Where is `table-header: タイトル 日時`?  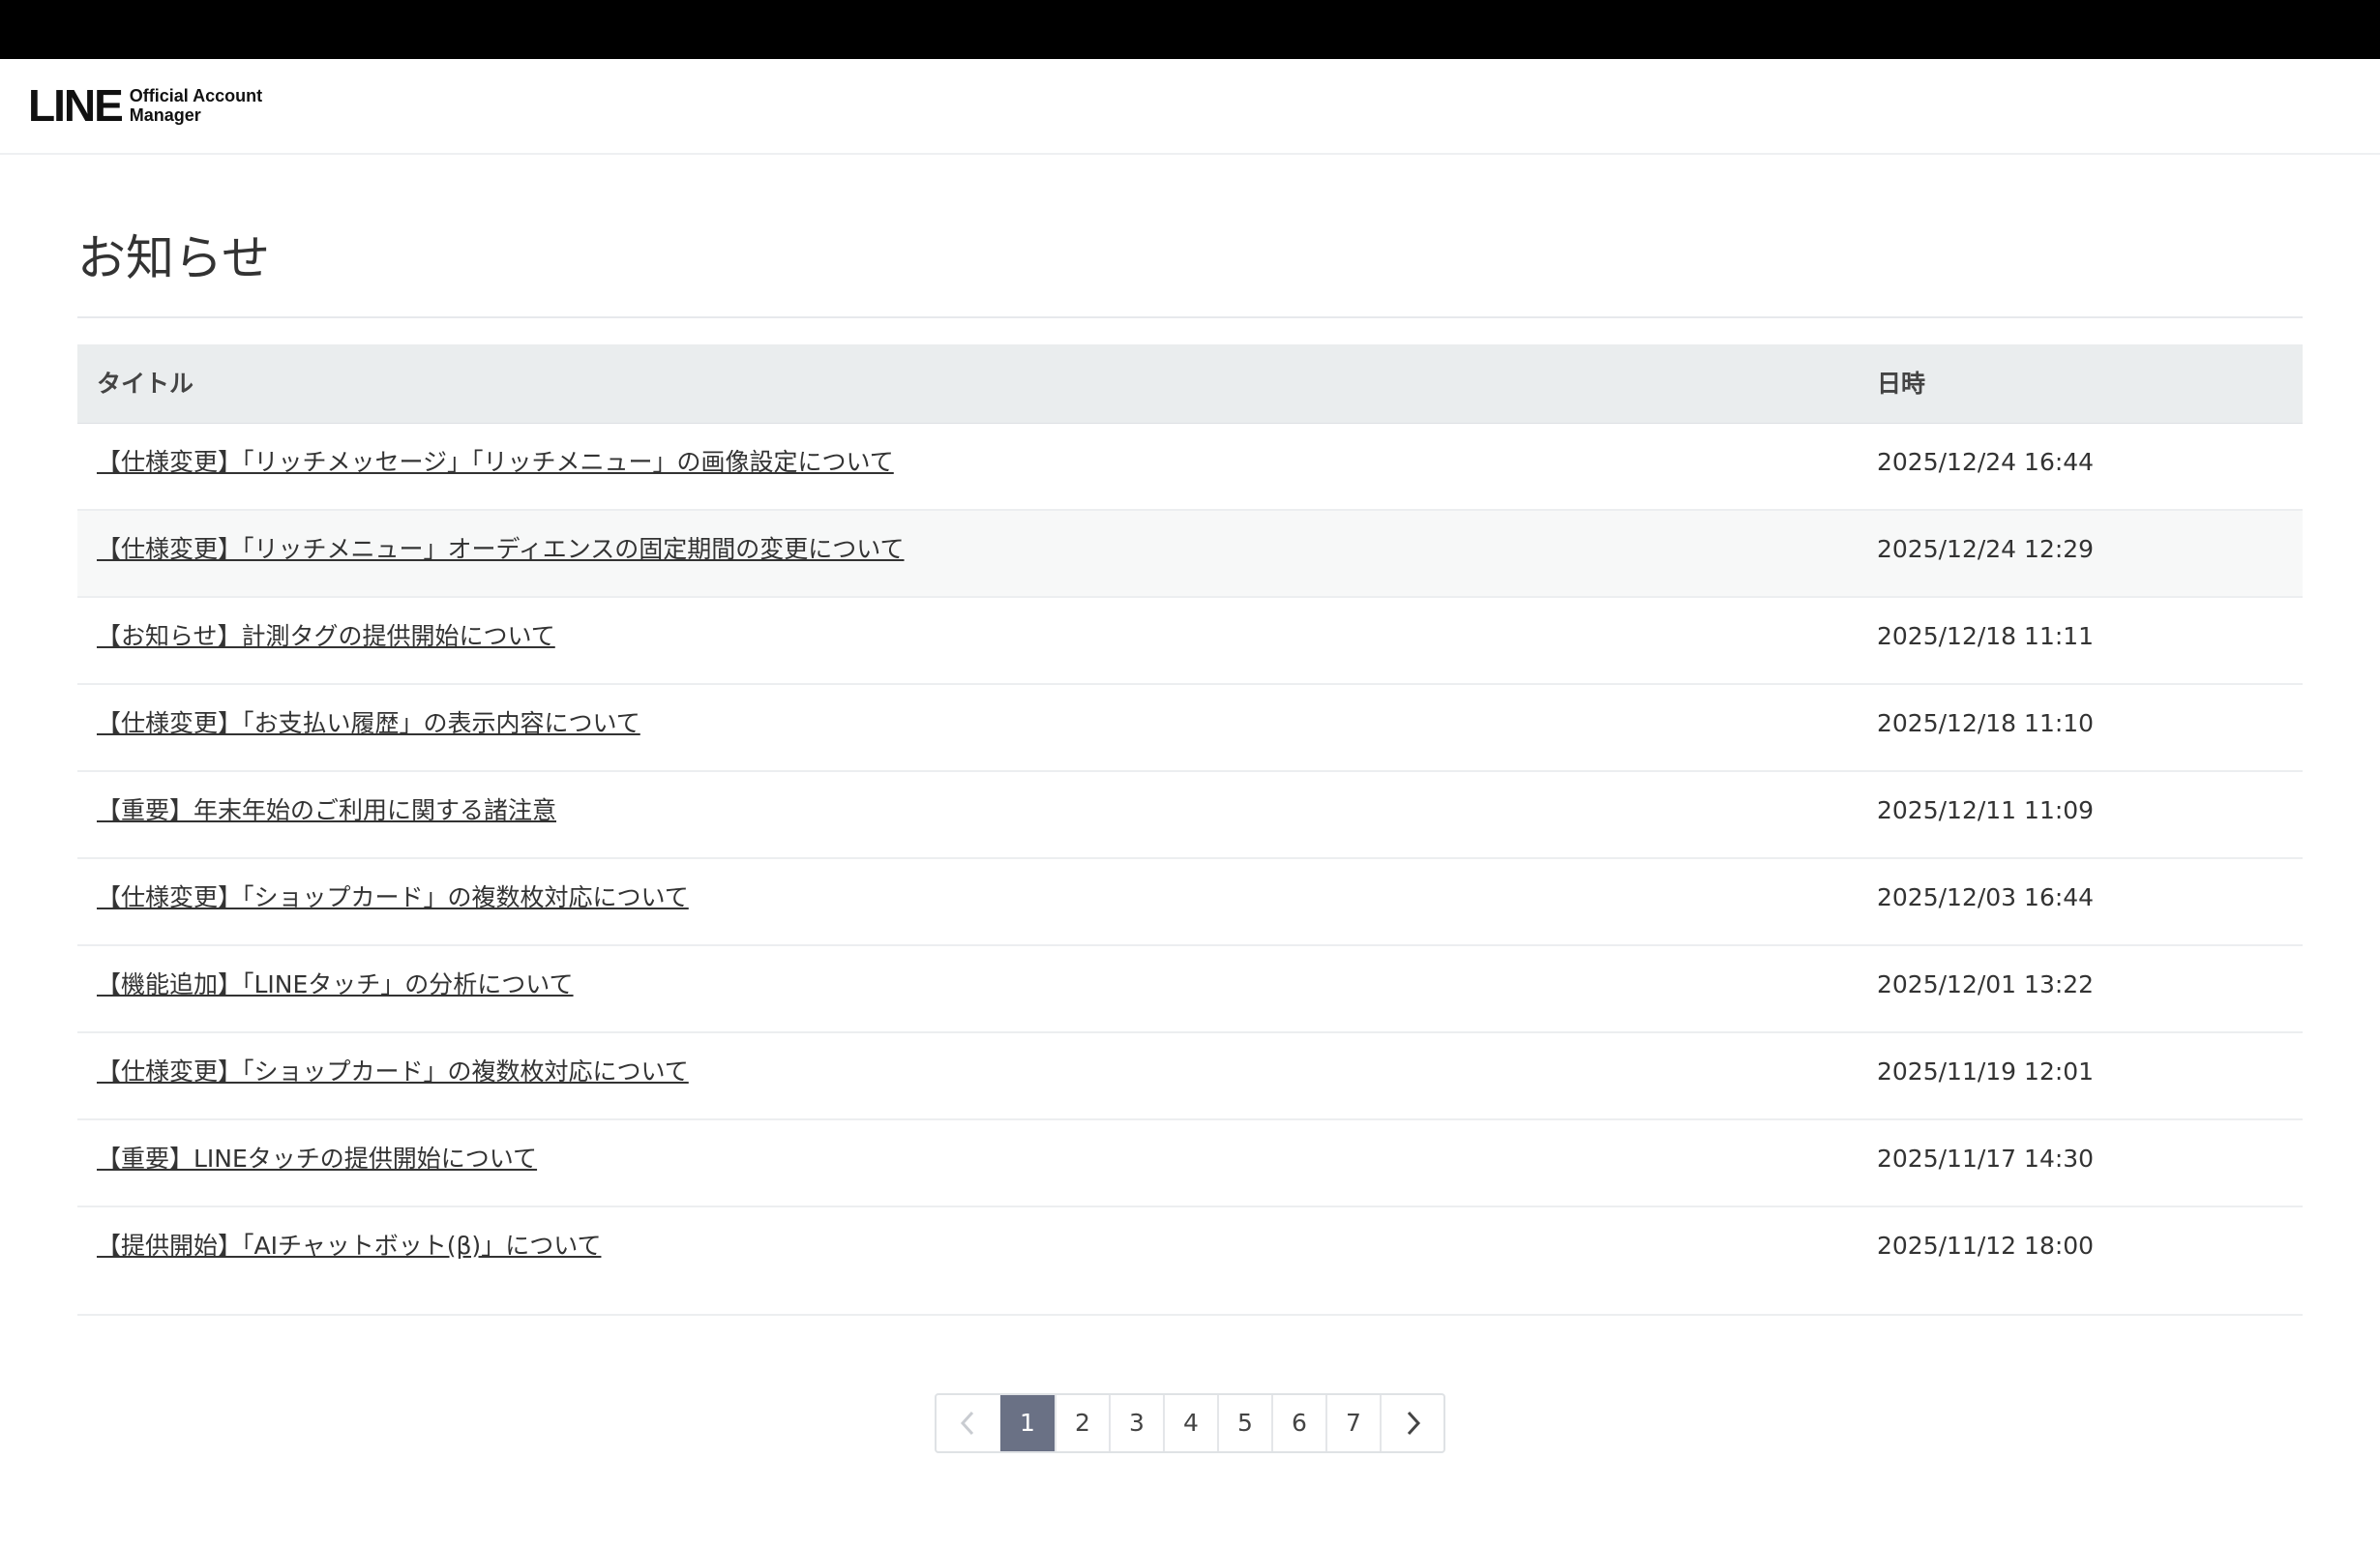 table-header: タイトル 日時 is located at coordinates (1190, 384).